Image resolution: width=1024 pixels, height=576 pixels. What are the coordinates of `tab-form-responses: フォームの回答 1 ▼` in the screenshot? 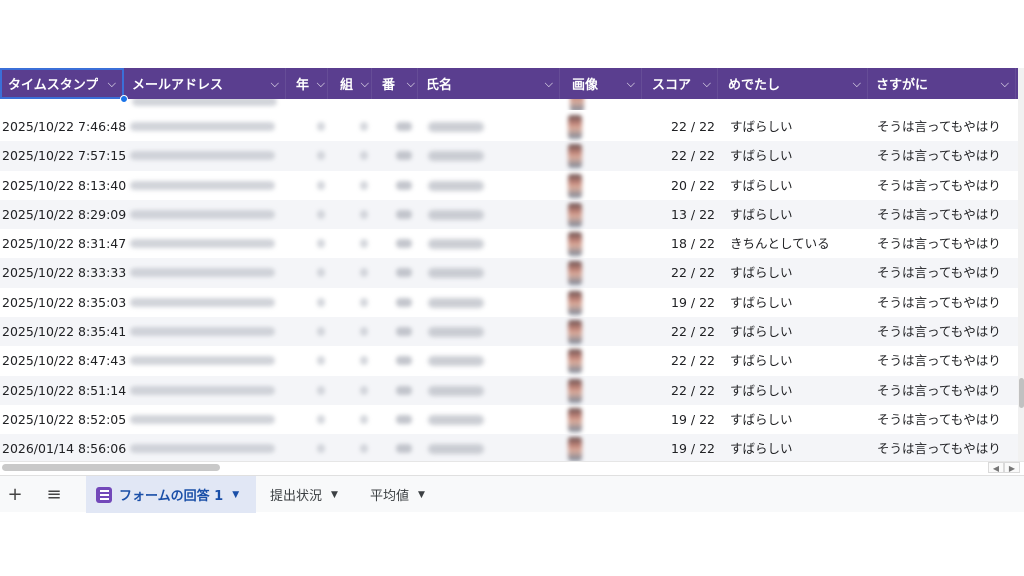 It's located at (171, 494).